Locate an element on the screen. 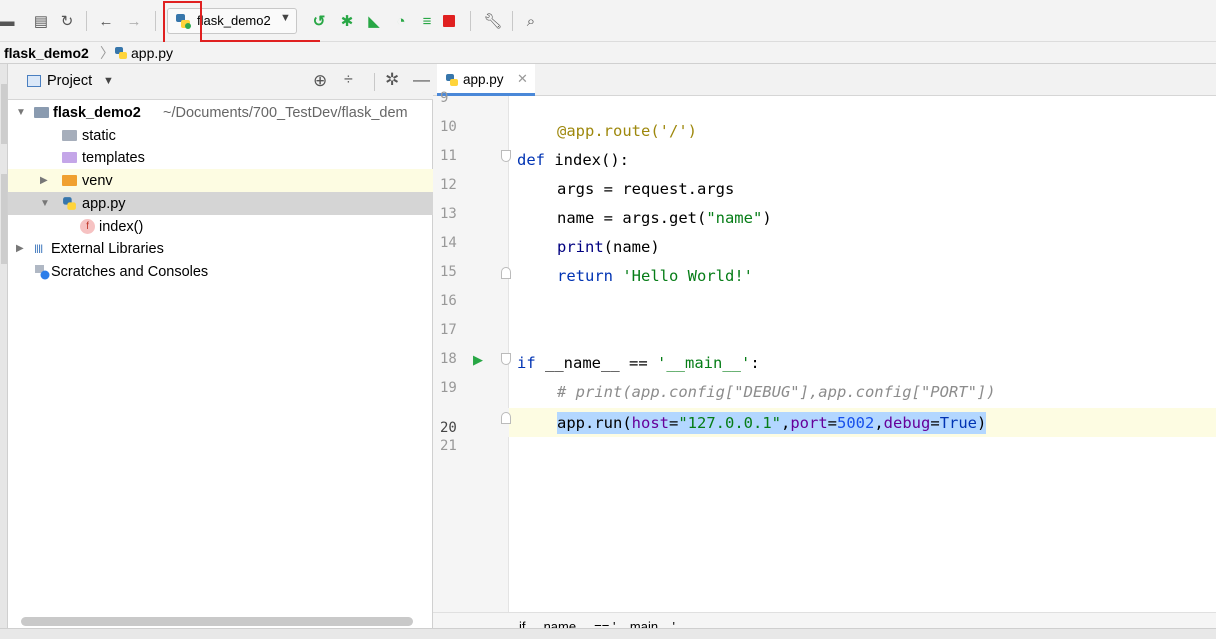 This screenshot has height=639, width=1216. builtin: print is located at coordinates (580, 247).